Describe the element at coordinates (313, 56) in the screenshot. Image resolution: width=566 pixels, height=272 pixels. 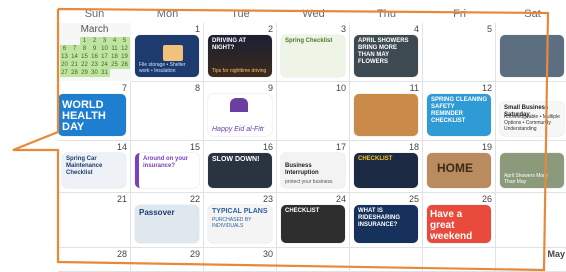
I see `post-card-3: Spring Checklist` at that location.